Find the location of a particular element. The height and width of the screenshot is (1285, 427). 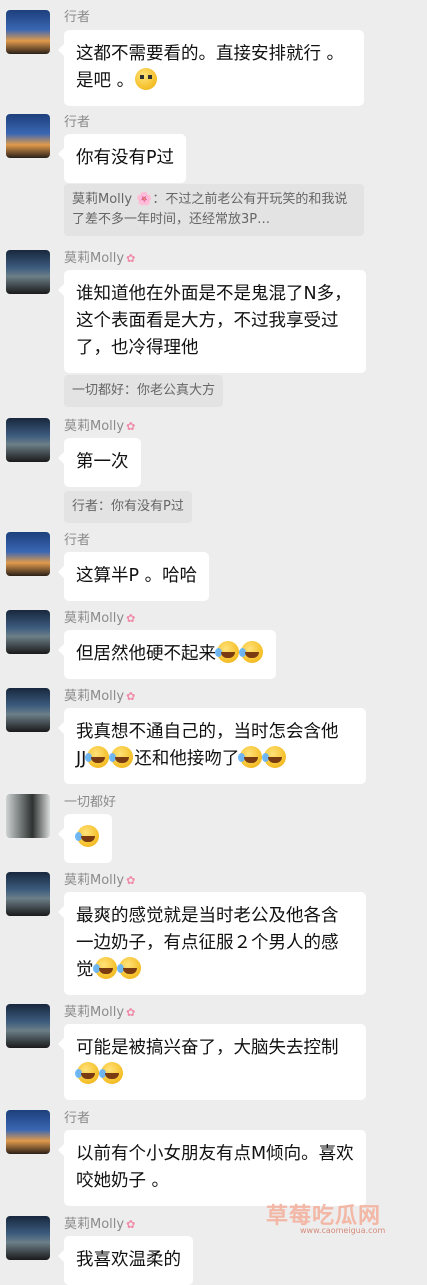

message-text: 第一次 is located at coordinates (102, 462).